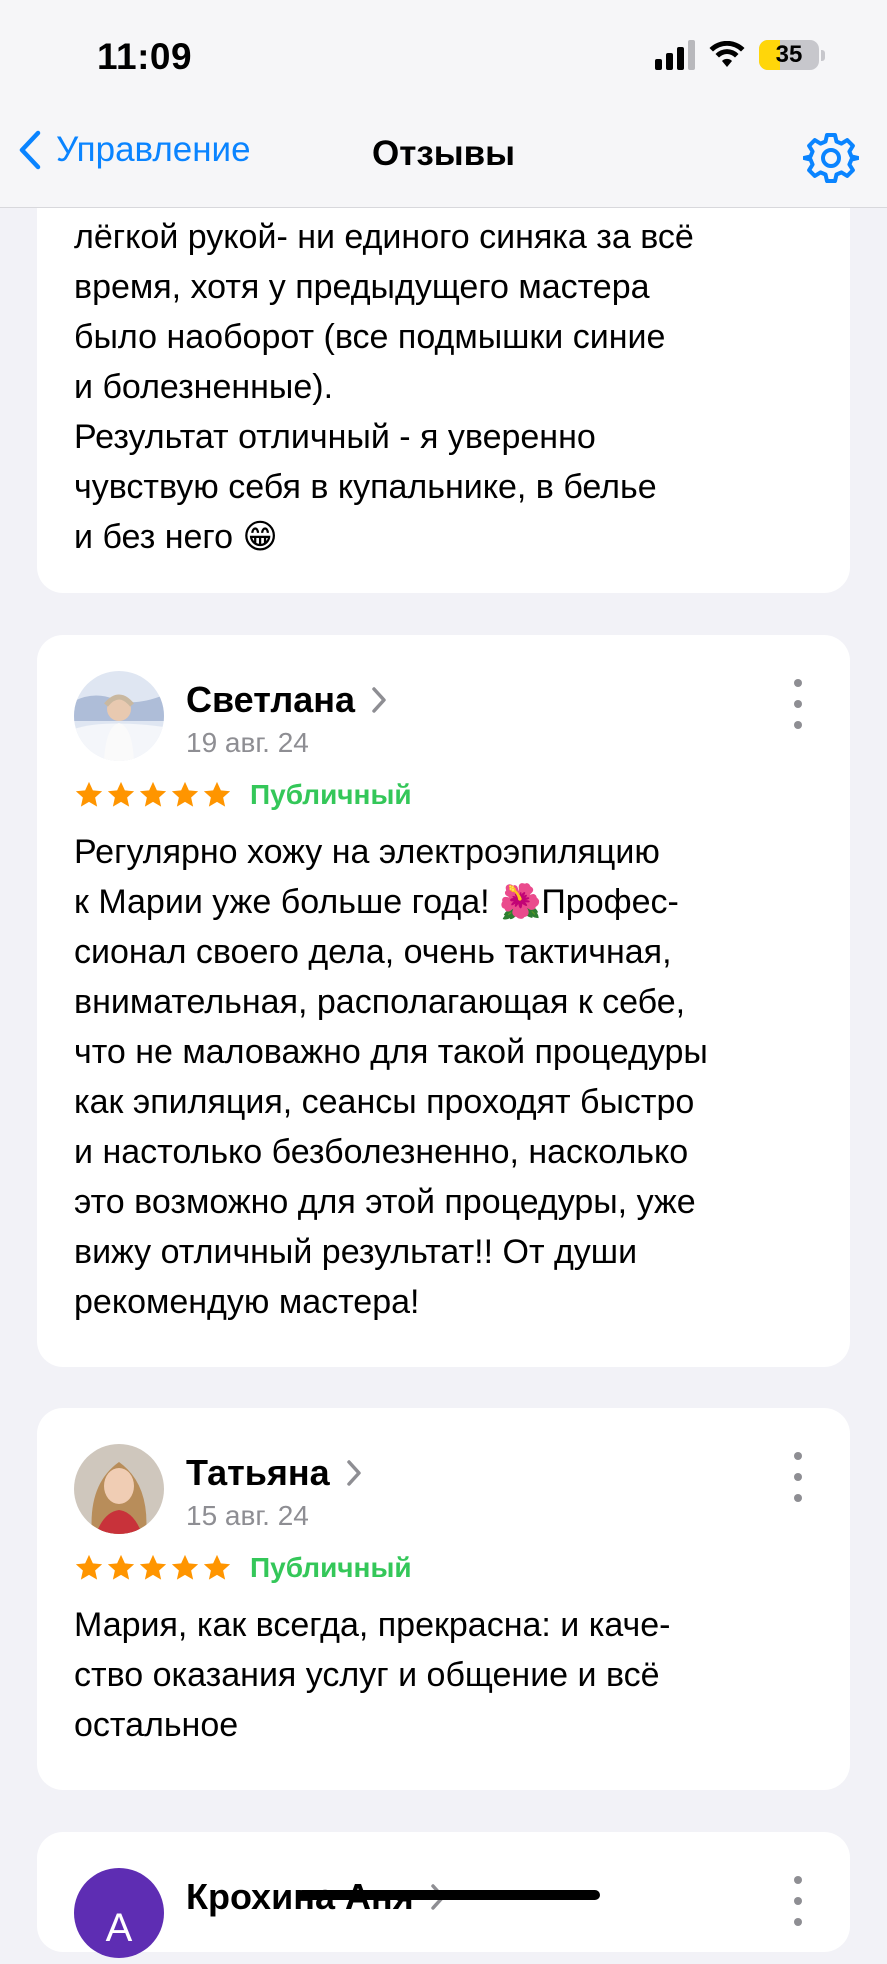 The image size is (887, 1964). I want to click on review-date: 19 авг. 24, so click(247, 742).